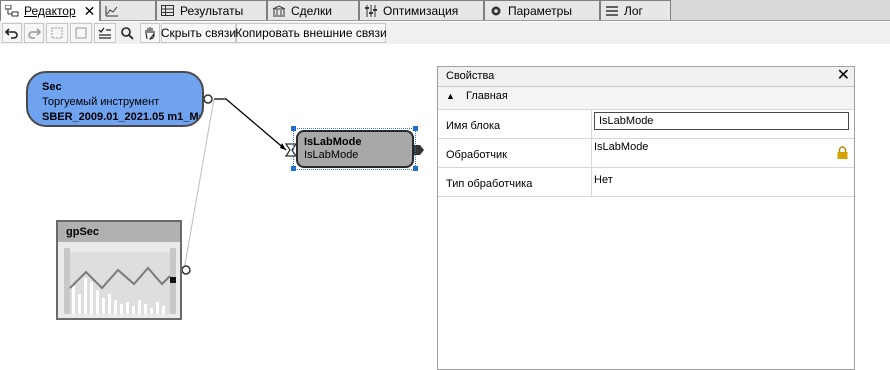  I want to click on hand-icon, so click(150, 33).